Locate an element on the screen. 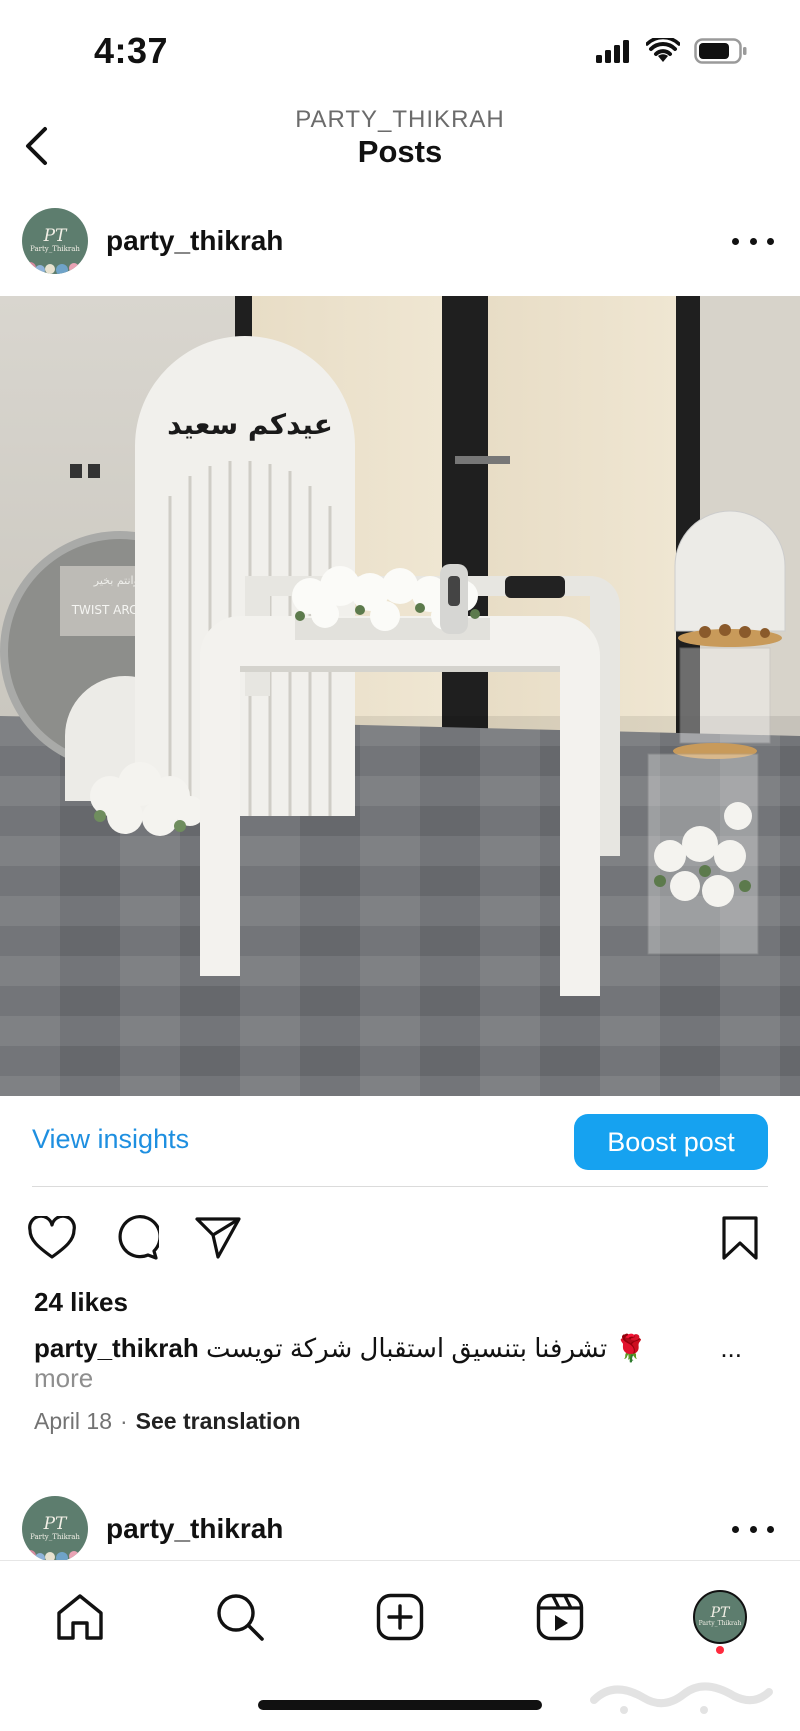  divider is located at coordinates (400, 1186).